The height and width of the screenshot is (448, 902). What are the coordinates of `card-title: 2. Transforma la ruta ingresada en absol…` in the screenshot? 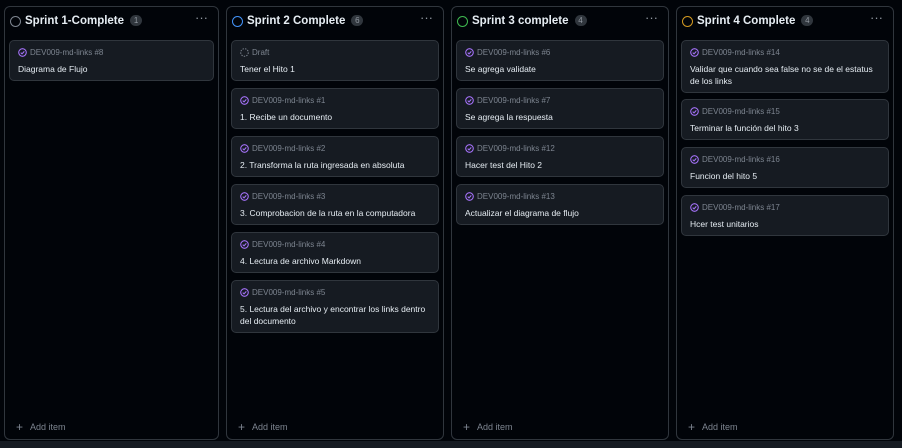 It's located at (335, 165).